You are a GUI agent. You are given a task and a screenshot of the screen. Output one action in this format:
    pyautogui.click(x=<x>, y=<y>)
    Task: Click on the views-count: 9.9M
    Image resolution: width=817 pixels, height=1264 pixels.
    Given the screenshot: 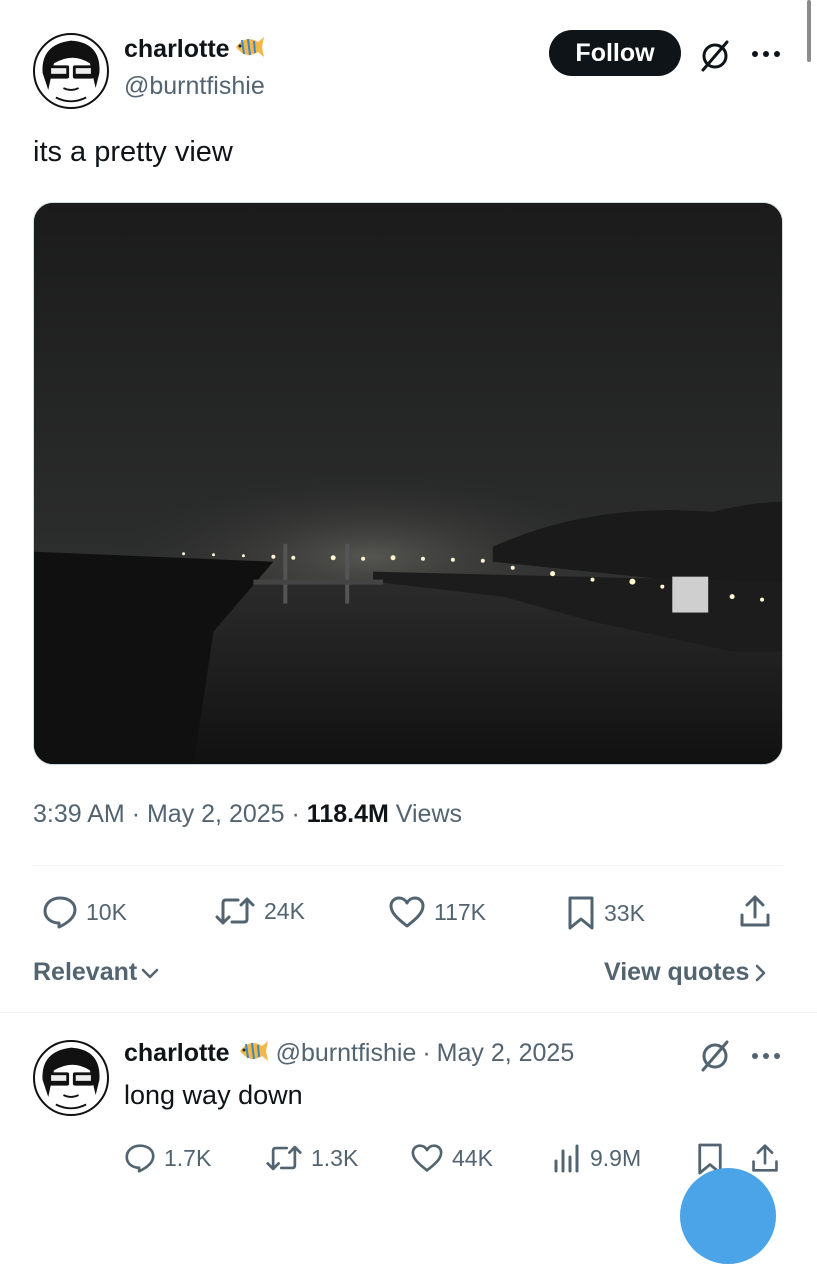 What is the action you would take?
    pyautogui.click(x=616, y=1157)
    